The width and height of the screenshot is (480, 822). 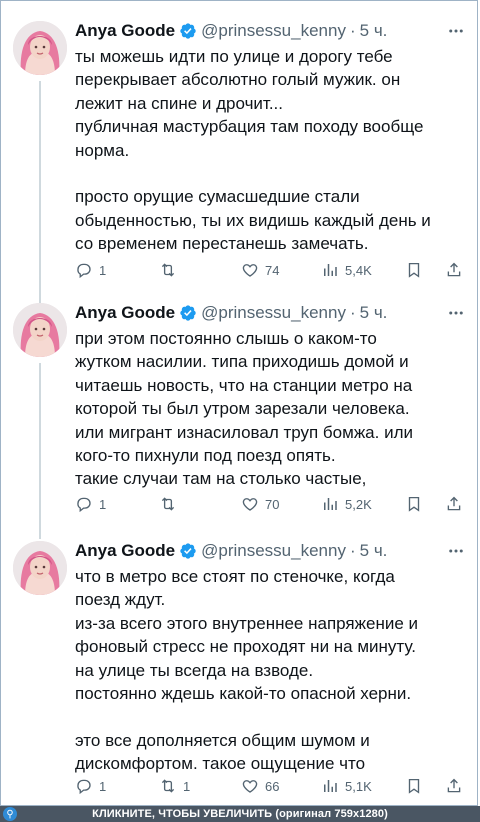 What do you see at coordinates (260, 786) in the screenshot?
I see `like-button: 66` at bounding box center [260, 786].